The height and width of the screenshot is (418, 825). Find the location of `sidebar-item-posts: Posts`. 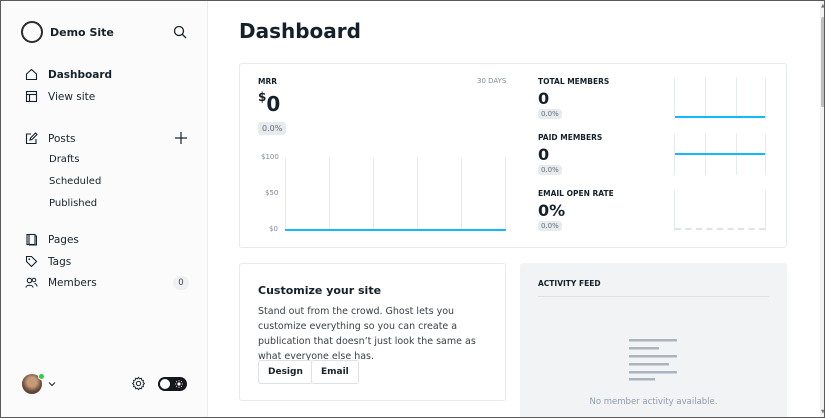

sidebar-item-posts: Posts is located at coordinates (50, 138).